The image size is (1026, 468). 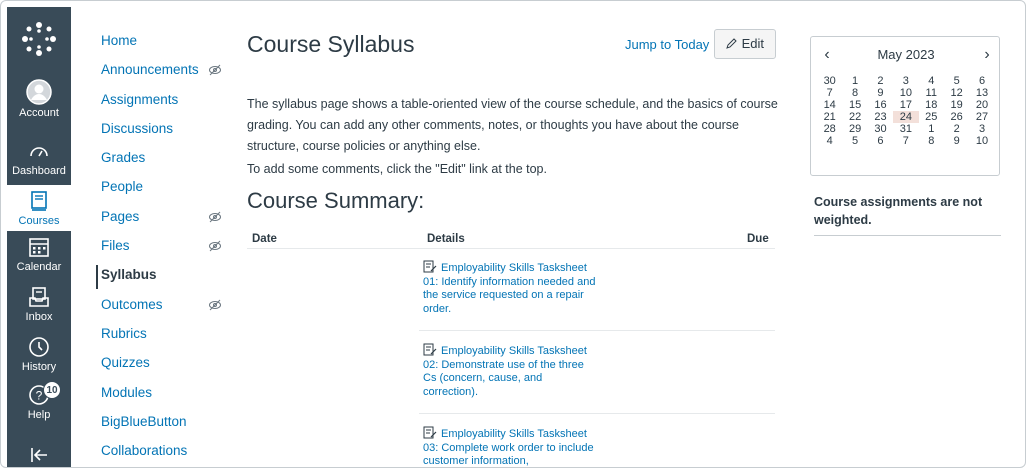 What do you see at coordinates (854, 105) in the screenshot?
I see `calendar-day: 15` at bounding box center [854, 105].